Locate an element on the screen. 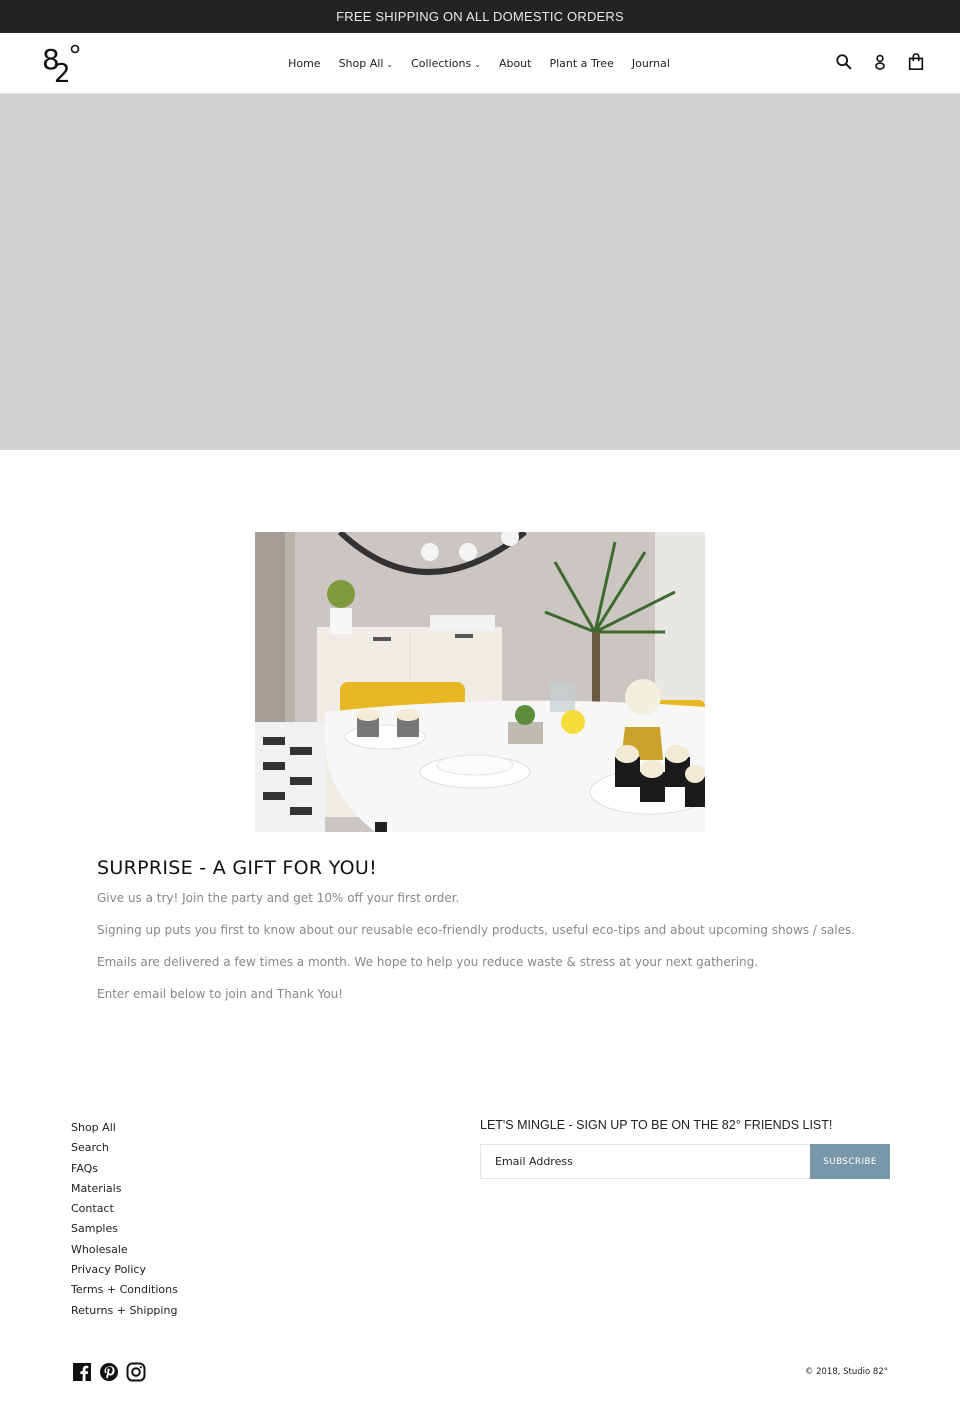 The image size is (960, 1424). footer-link-wholesale: Wholesale is located at coordinates (124, 1251).